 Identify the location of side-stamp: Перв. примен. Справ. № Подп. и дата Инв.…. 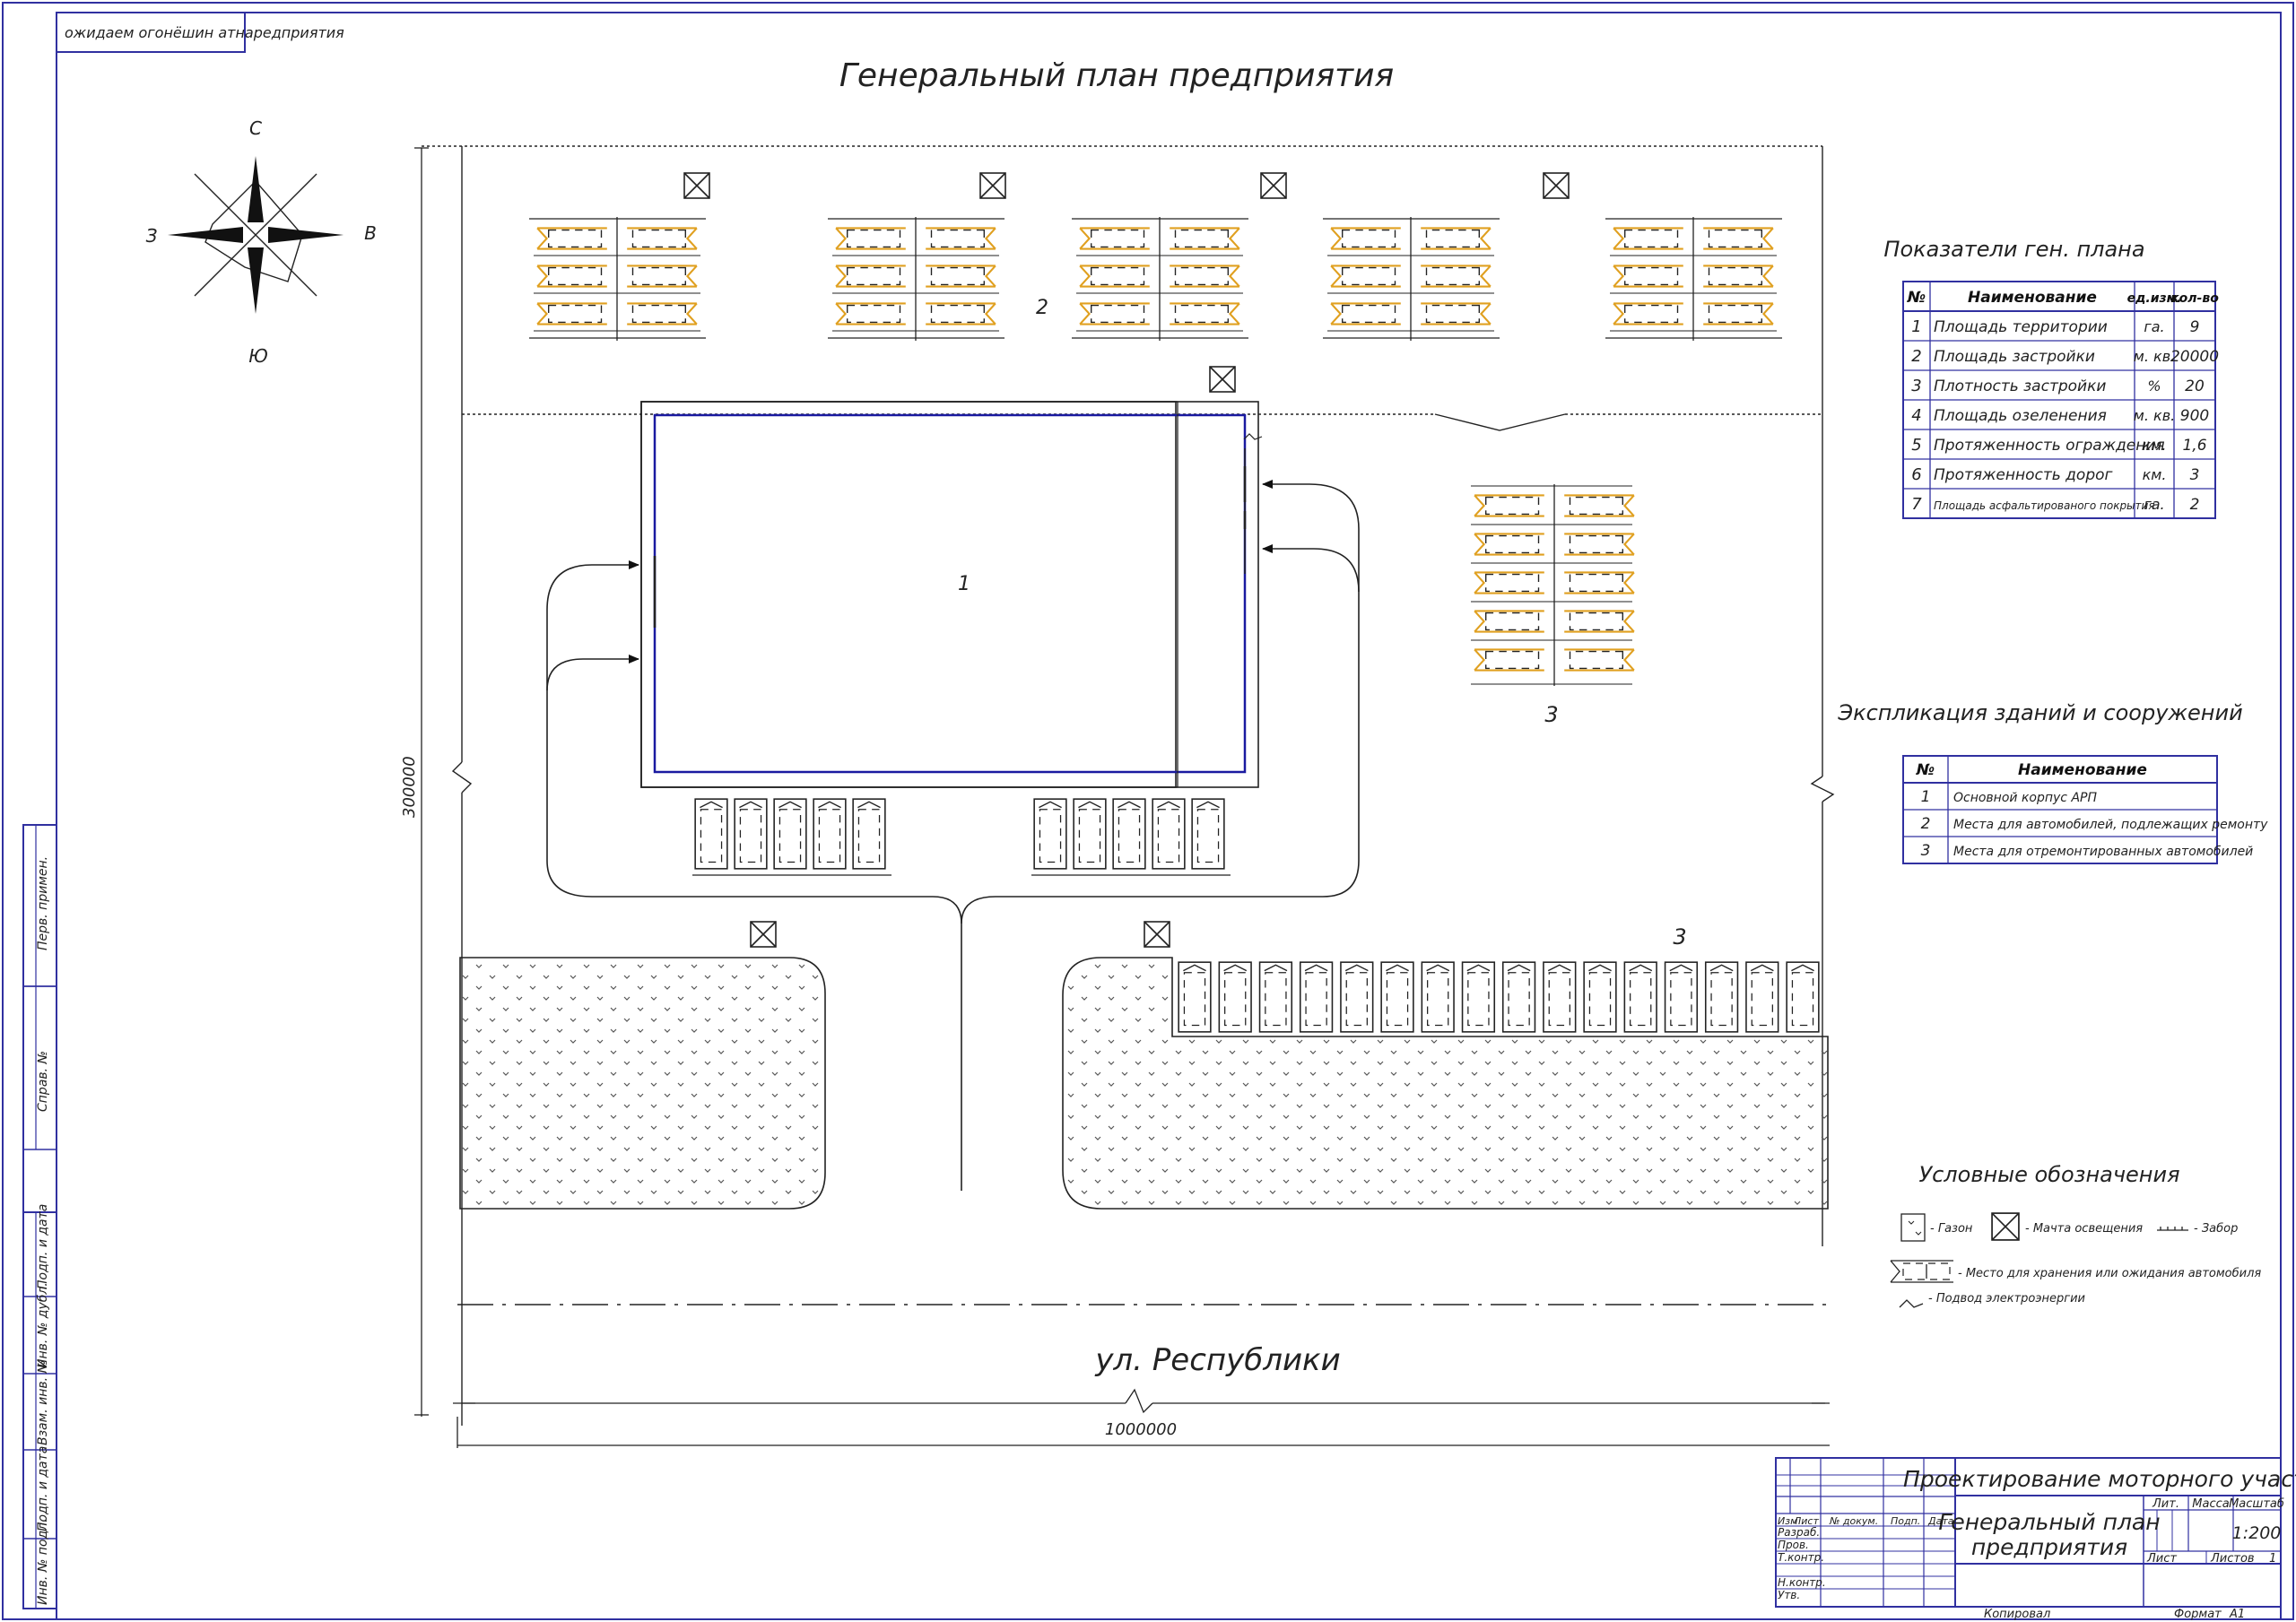
(39, 1216).